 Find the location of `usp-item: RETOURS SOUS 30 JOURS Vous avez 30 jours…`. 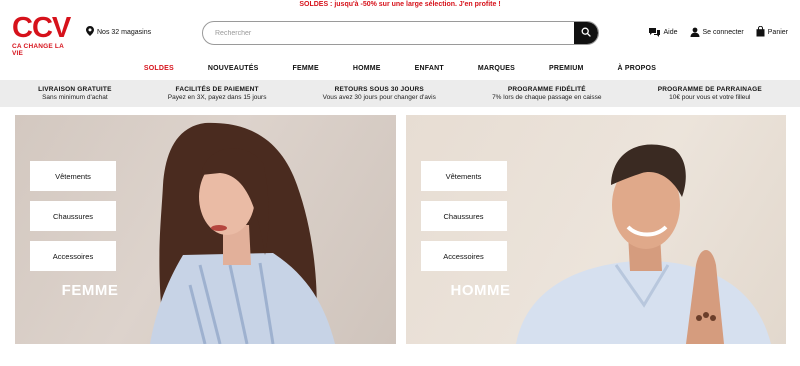

usp-item: RETOURS SOUS 30 JOURS Vous avez 30 jours… is located at coordinates (379, 93).